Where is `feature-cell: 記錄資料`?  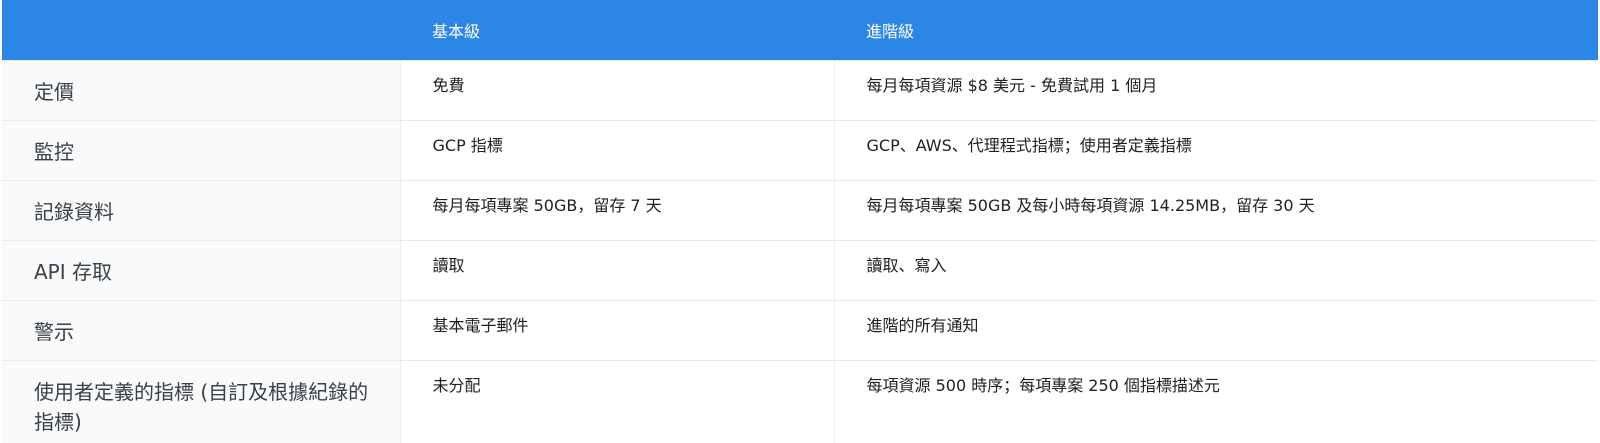 feature-cell: 記錄資料 is located at coordinates (201, 210).